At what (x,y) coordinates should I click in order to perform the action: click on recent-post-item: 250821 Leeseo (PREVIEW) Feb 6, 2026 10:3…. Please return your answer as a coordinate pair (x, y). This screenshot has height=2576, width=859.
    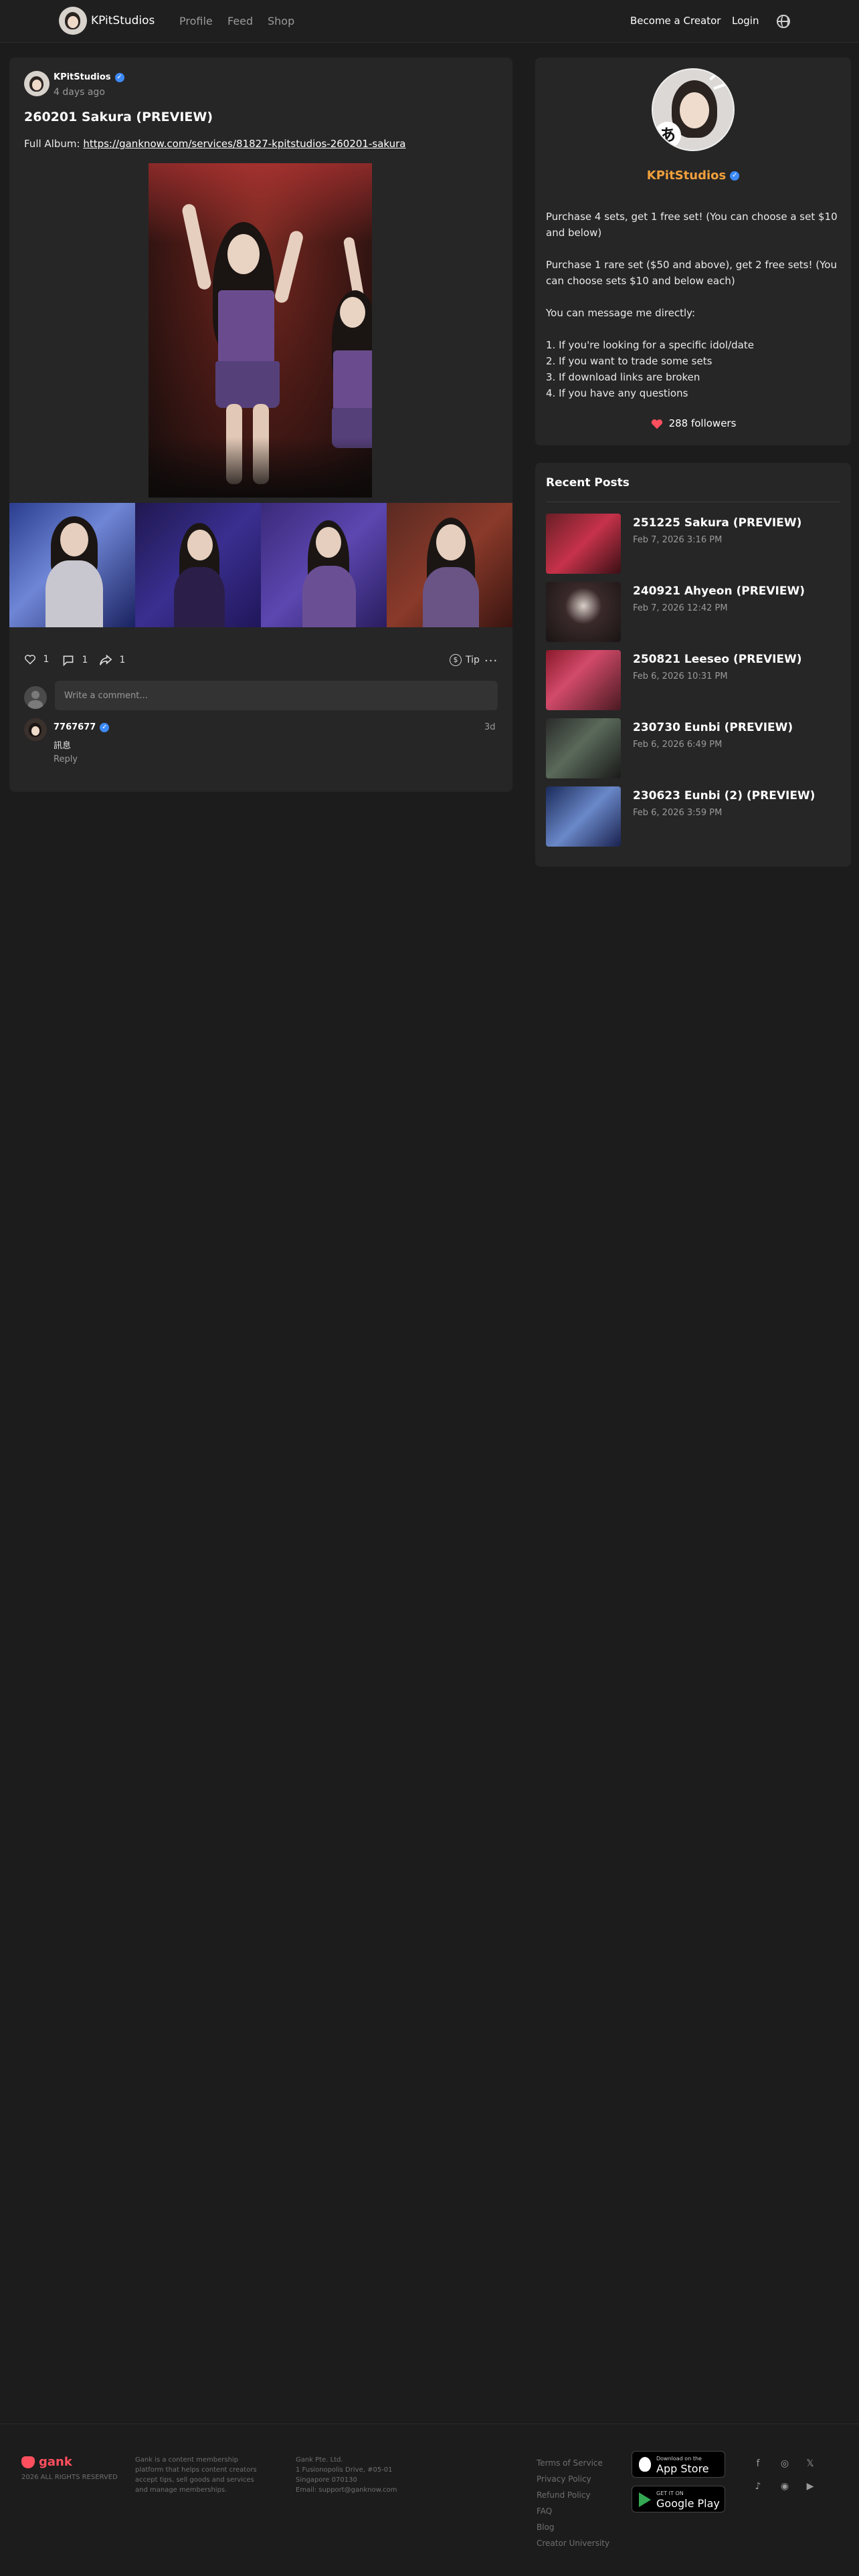
    Looking at the image, I should click on (693, 681).